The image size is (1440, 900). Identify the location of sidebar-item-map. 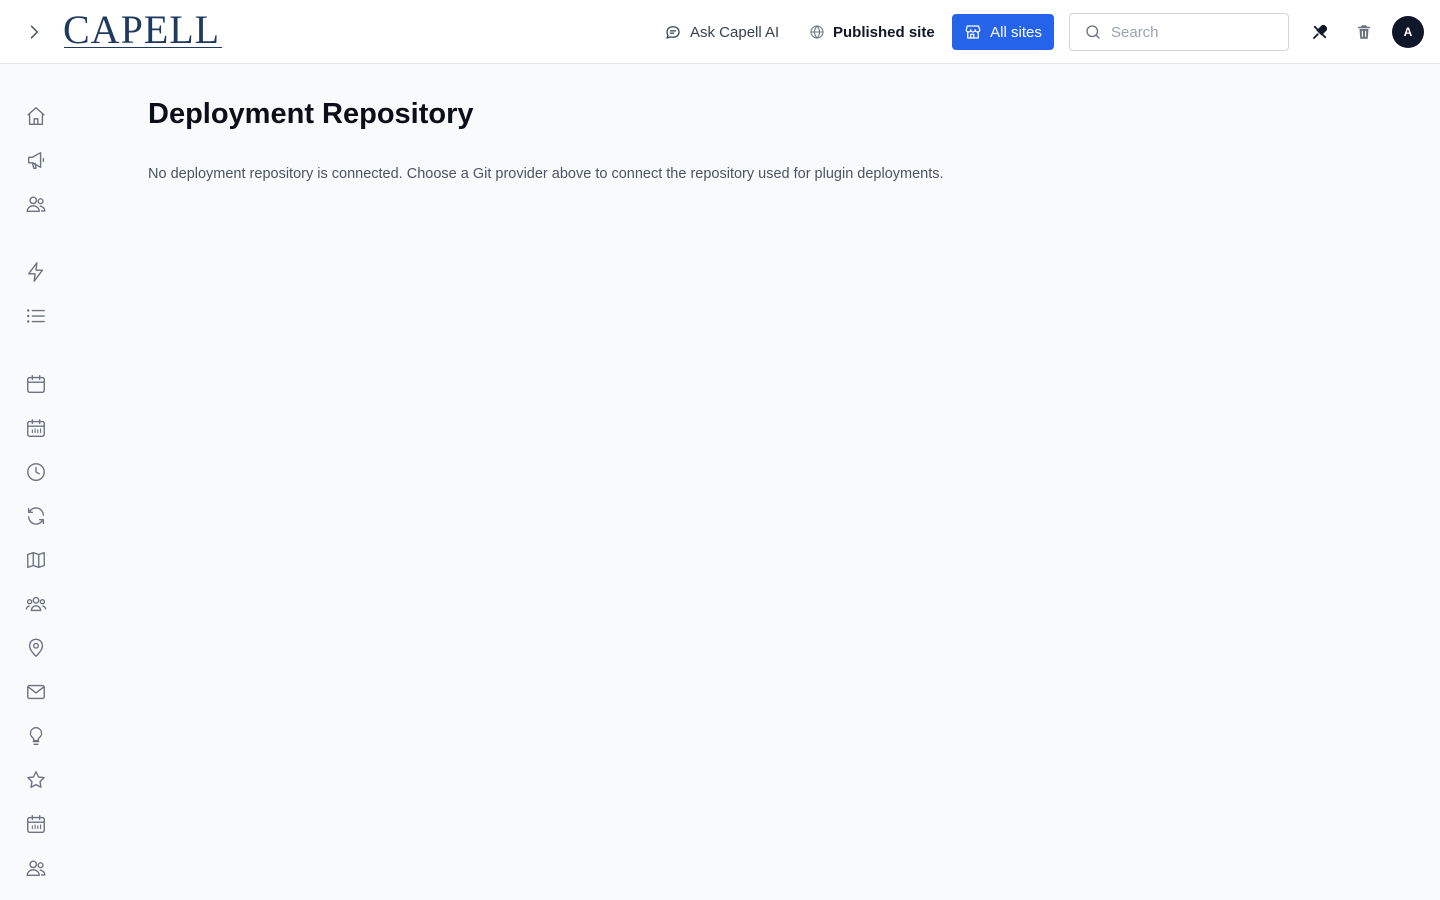
(36, 560).